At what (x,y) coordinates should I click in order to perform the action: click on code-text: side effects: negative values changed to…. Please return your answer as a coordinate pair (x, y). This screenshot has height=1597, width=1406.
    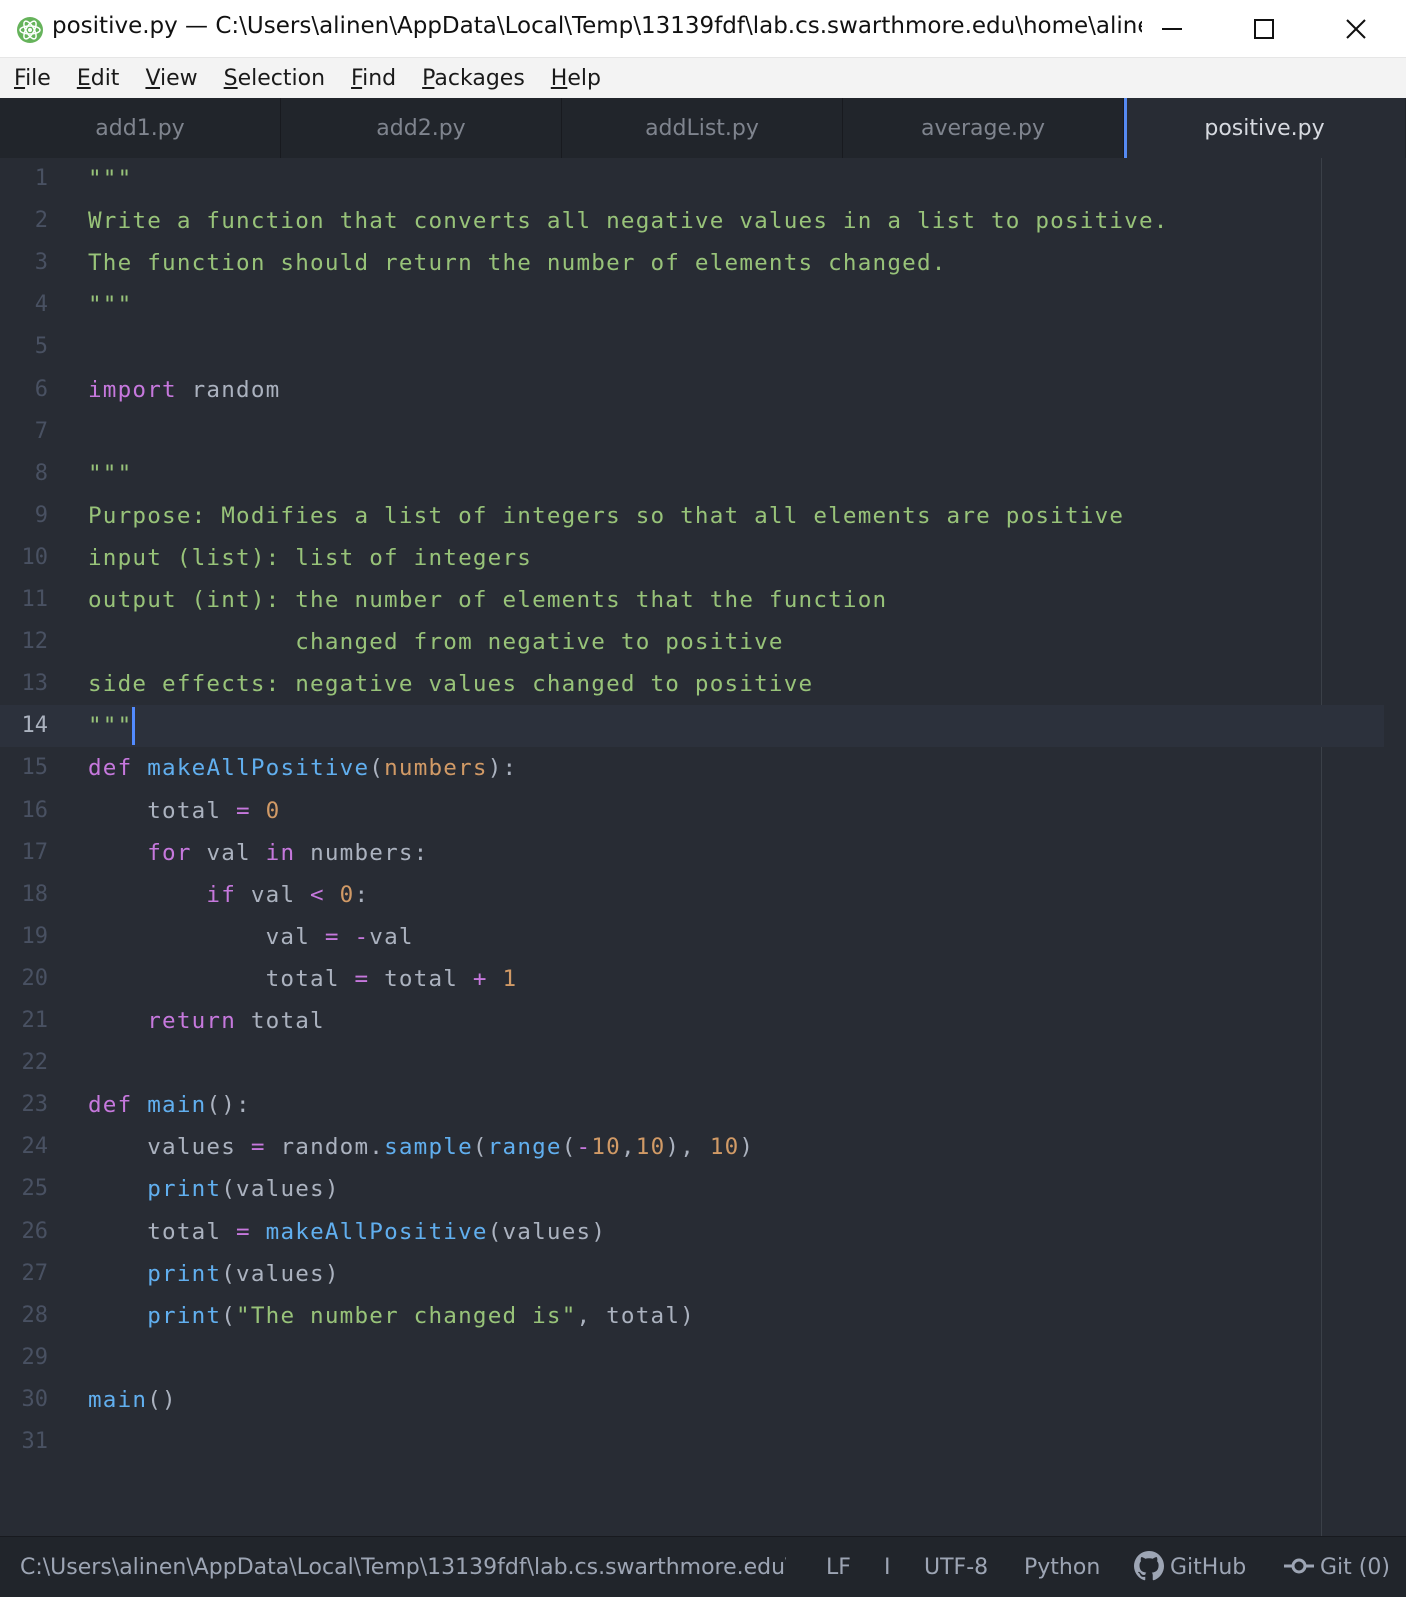
    Looking at the image, I should click on (450, 684).